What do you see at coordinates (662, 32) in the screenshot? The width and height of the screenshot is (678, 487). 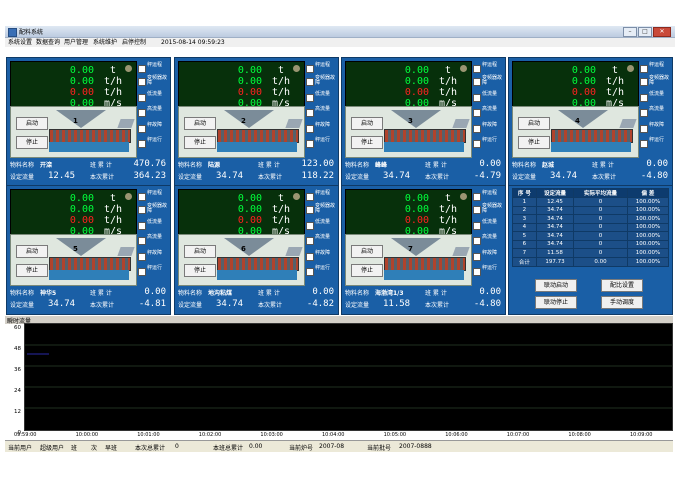 I see `close-button: ✕` at bounding box center [662, 32].